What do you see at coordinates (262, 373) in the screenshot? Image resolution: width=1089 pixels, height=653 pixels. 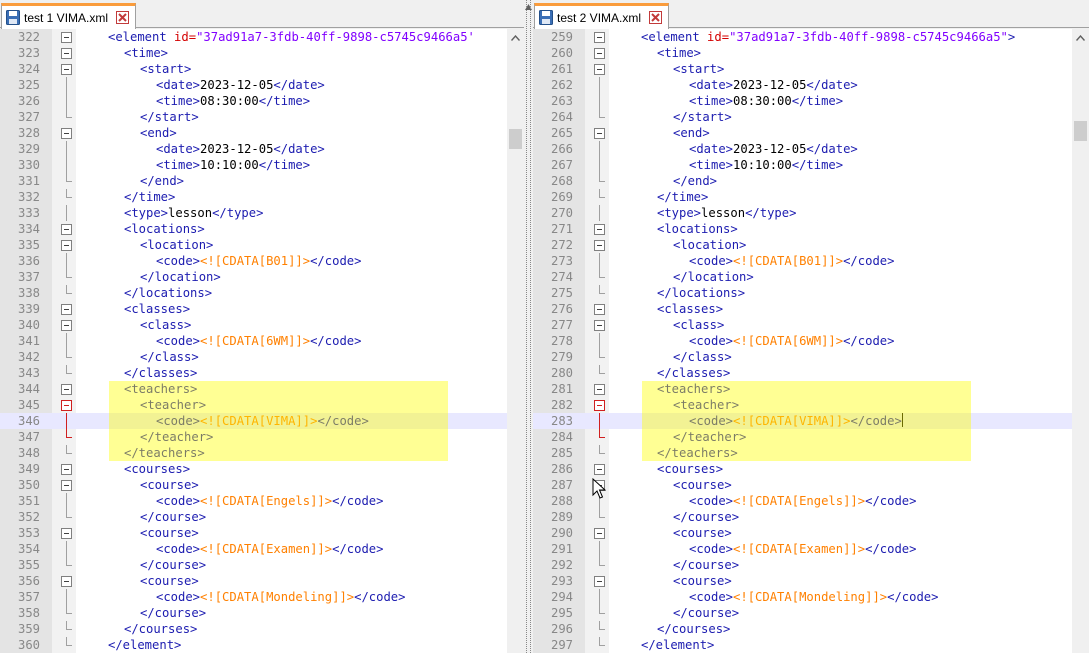 I see `code-line: 343 </classes>` at bounding box center [262, 373].